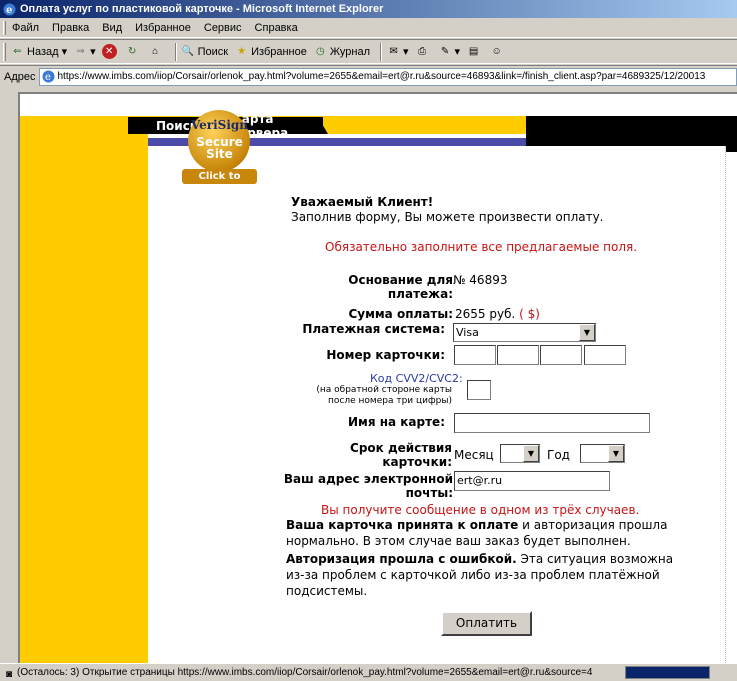 The width and height of the screenshot is (737, 681). I want to click on print-button: ⎙, so click(423, 51).